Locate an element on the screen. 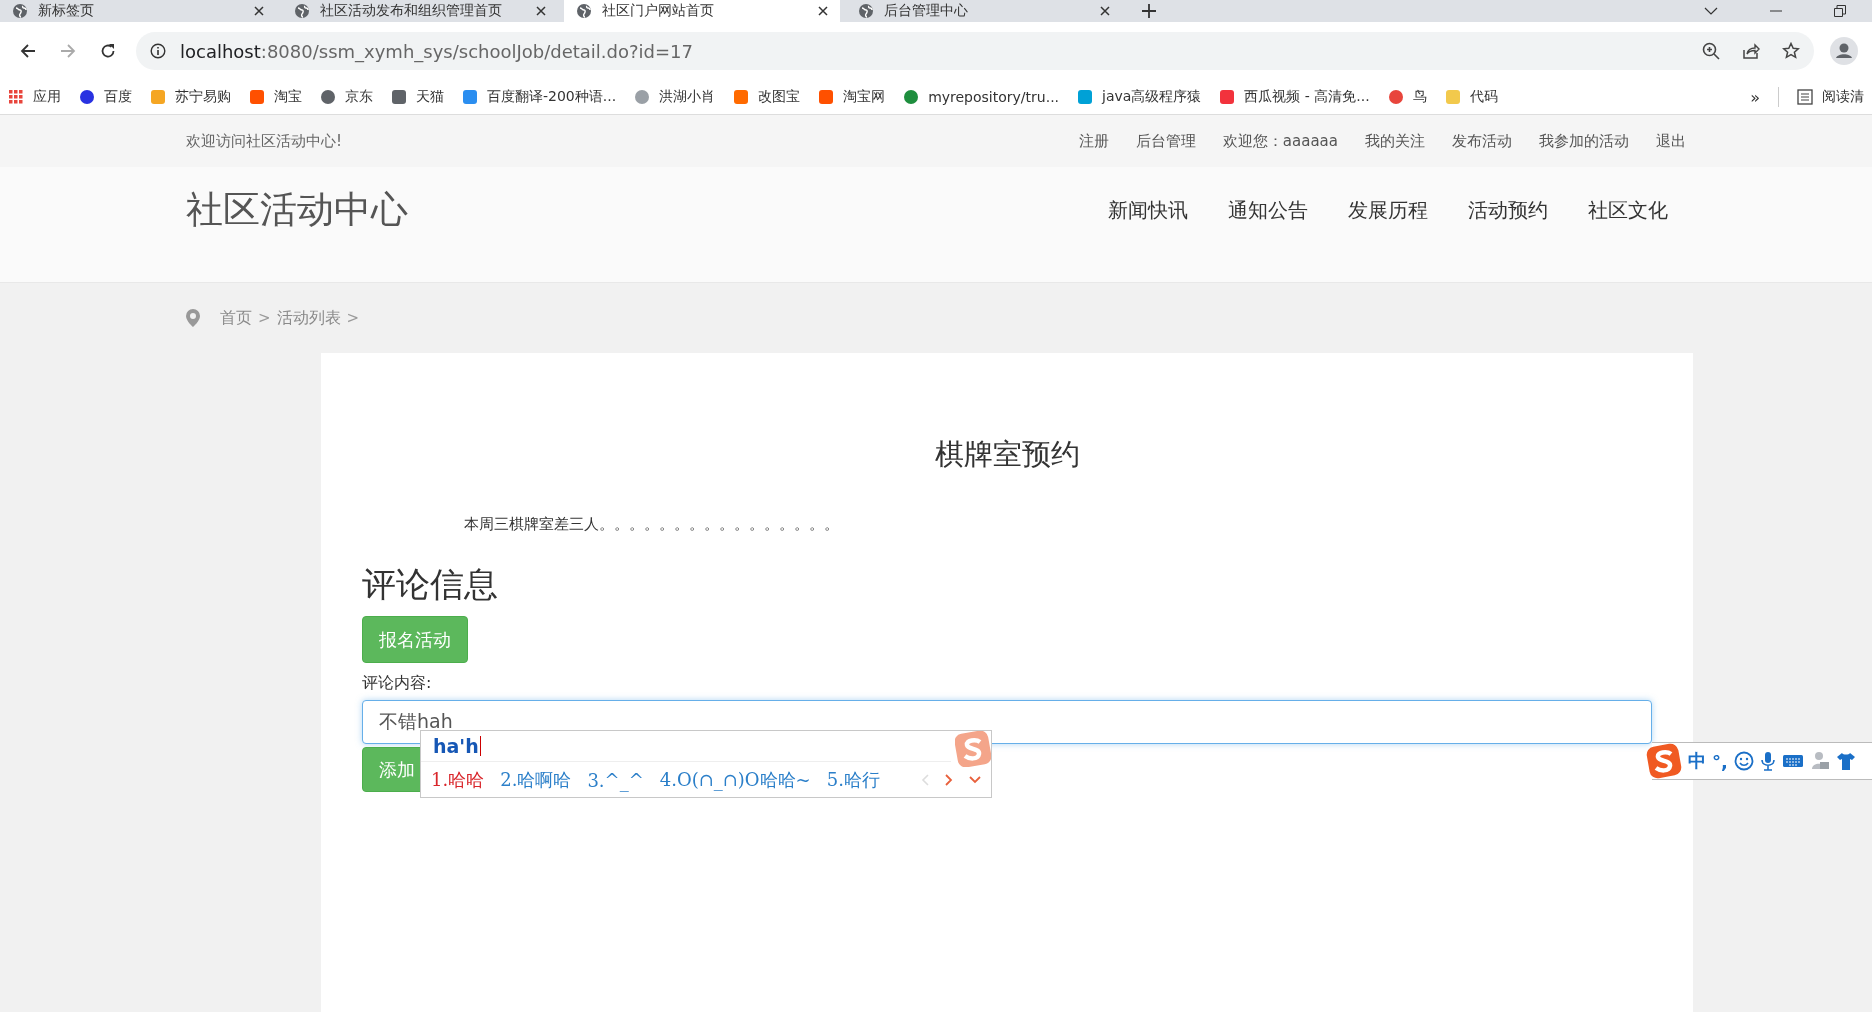  top-link: 注册 is located at coordinates (1093, 141).